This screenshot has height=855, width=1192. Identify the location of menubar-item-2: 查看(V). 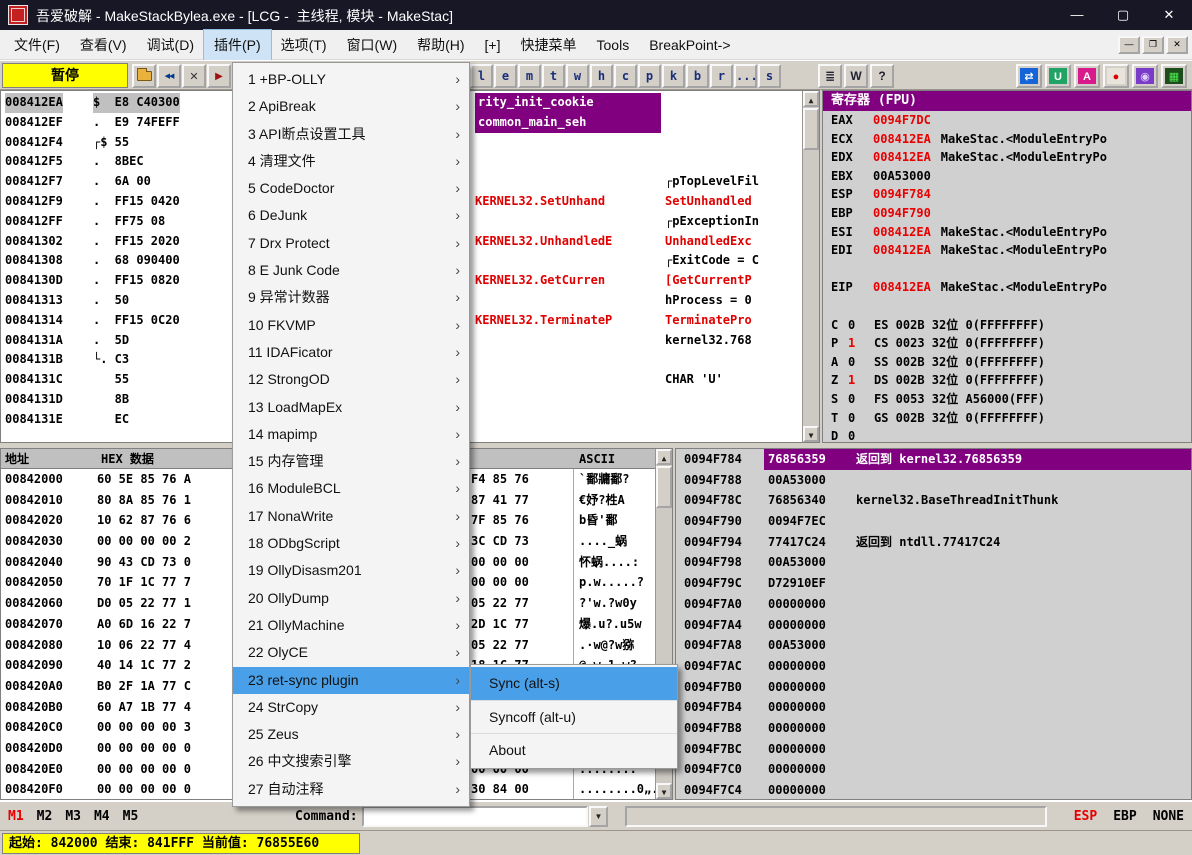
(103, 45).